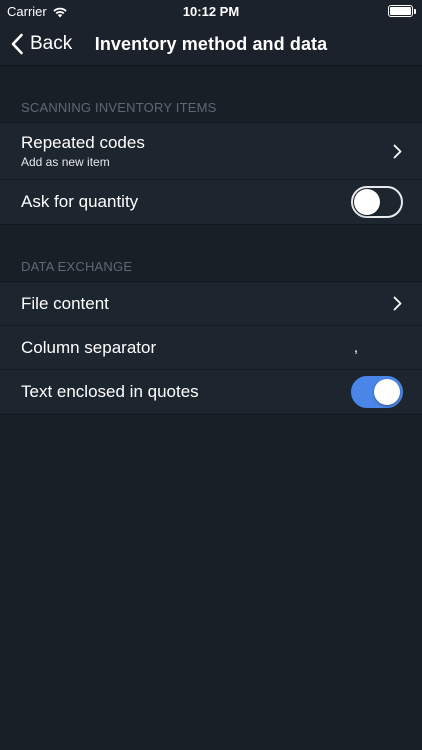 This screenshot has height=750, width=422. I want to click on battery-icon, so click(402, 11).